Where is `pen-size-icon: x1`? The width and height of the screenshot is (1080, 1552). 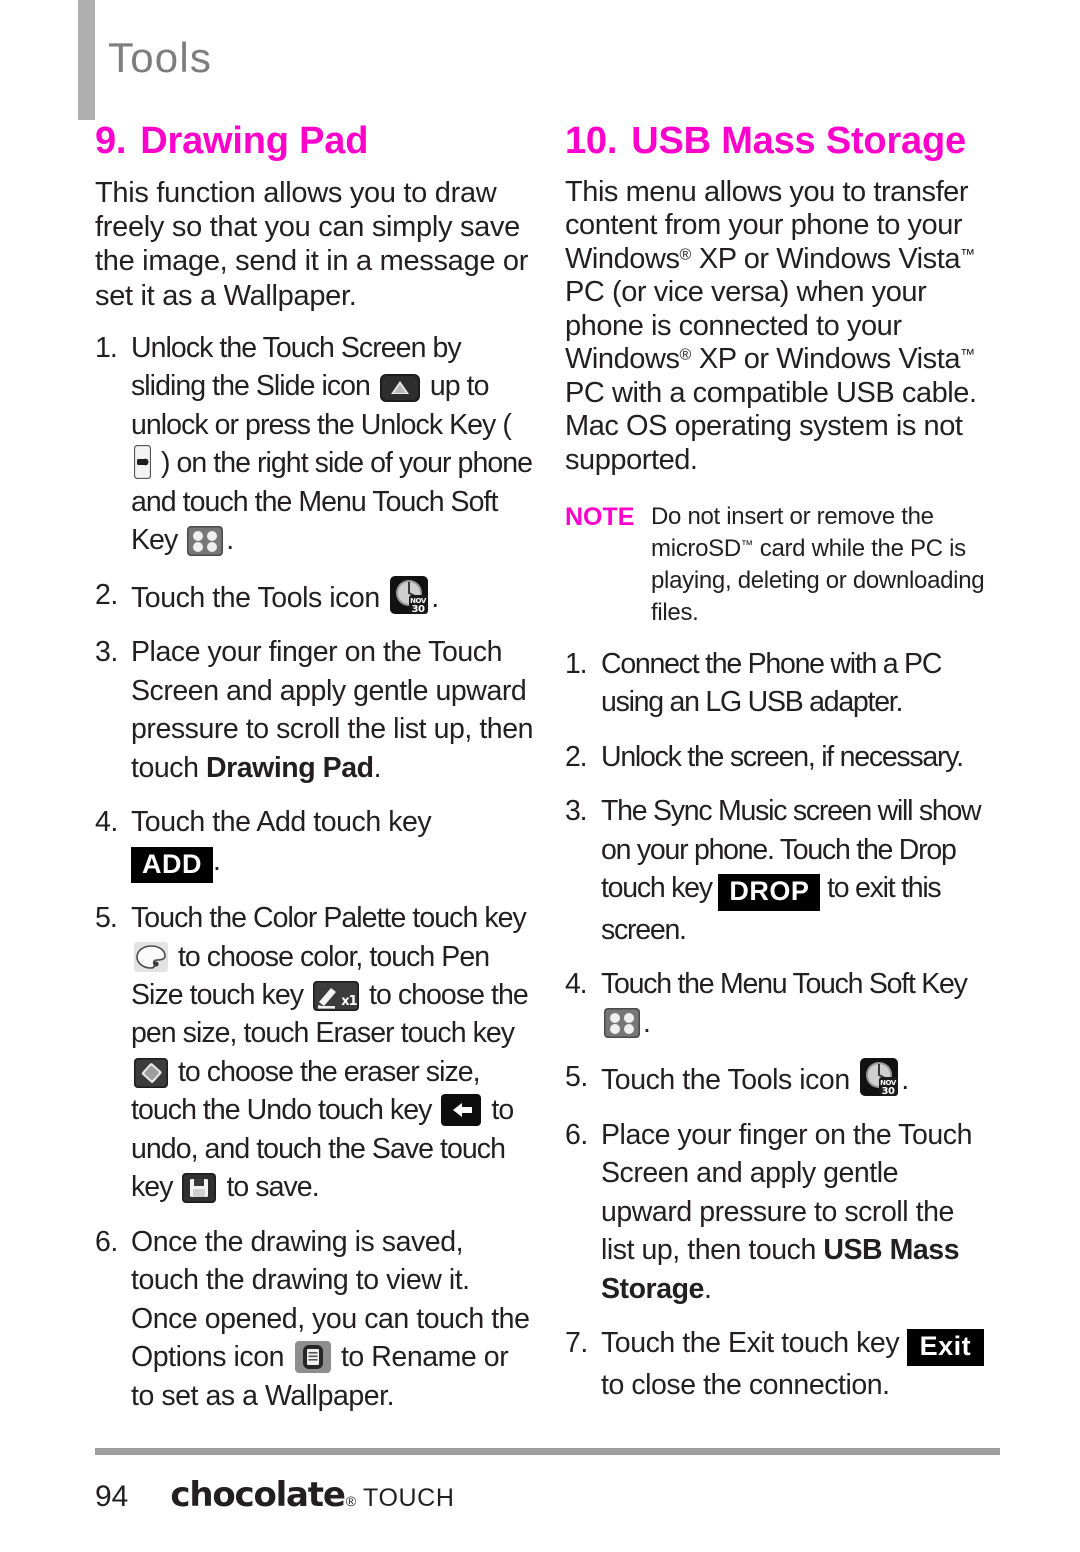
pen-size-icon: x1 is located at coordinates (336, 995).